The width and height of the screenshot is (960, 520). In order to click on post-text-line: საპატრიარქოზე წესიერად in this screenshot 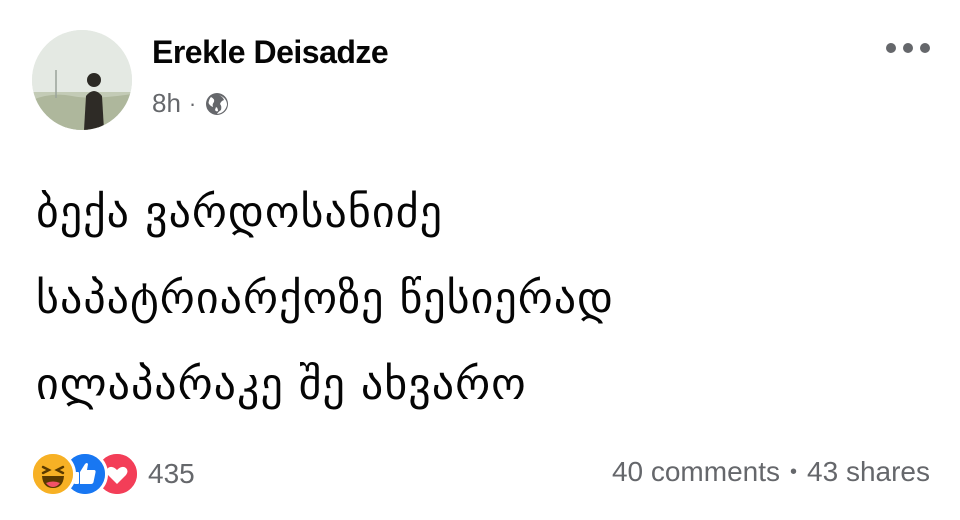, I will do `click(325, 298)`.